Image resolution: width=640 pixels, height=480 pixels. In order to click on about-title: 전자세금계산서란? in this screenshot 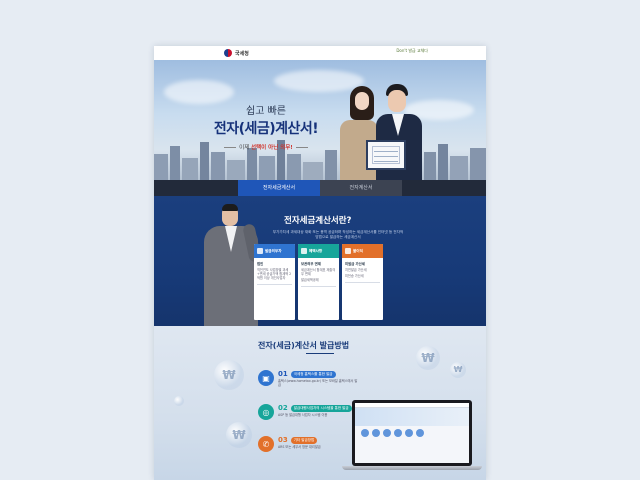, I will do `click(318, 221)`.